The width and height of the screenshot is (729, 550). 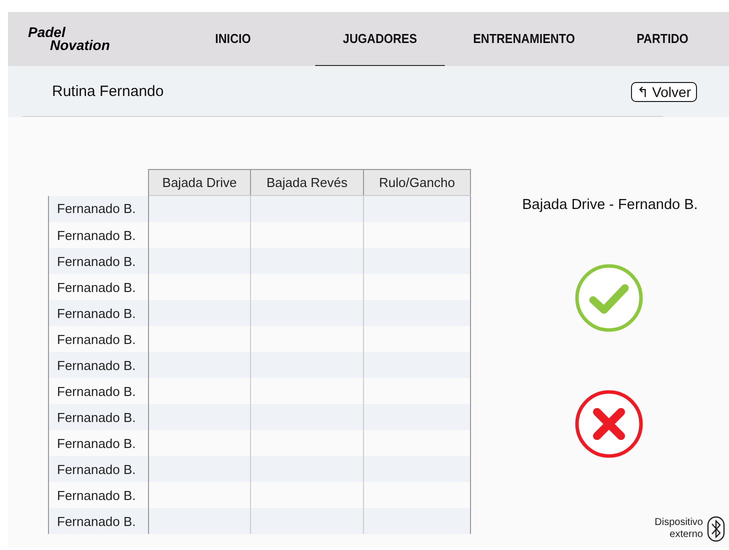 What do you see at coordinates (662, 39) in the screenshot?
I see `nav-tab: PARTIDO` at bounding box center [662, 39].